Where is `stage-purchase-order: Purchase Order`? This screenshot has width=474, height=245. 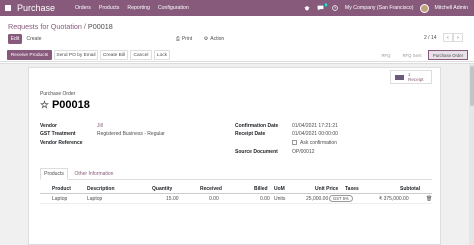
stage-purchase-order: Purchase Order is located at coordinates (448, 55).